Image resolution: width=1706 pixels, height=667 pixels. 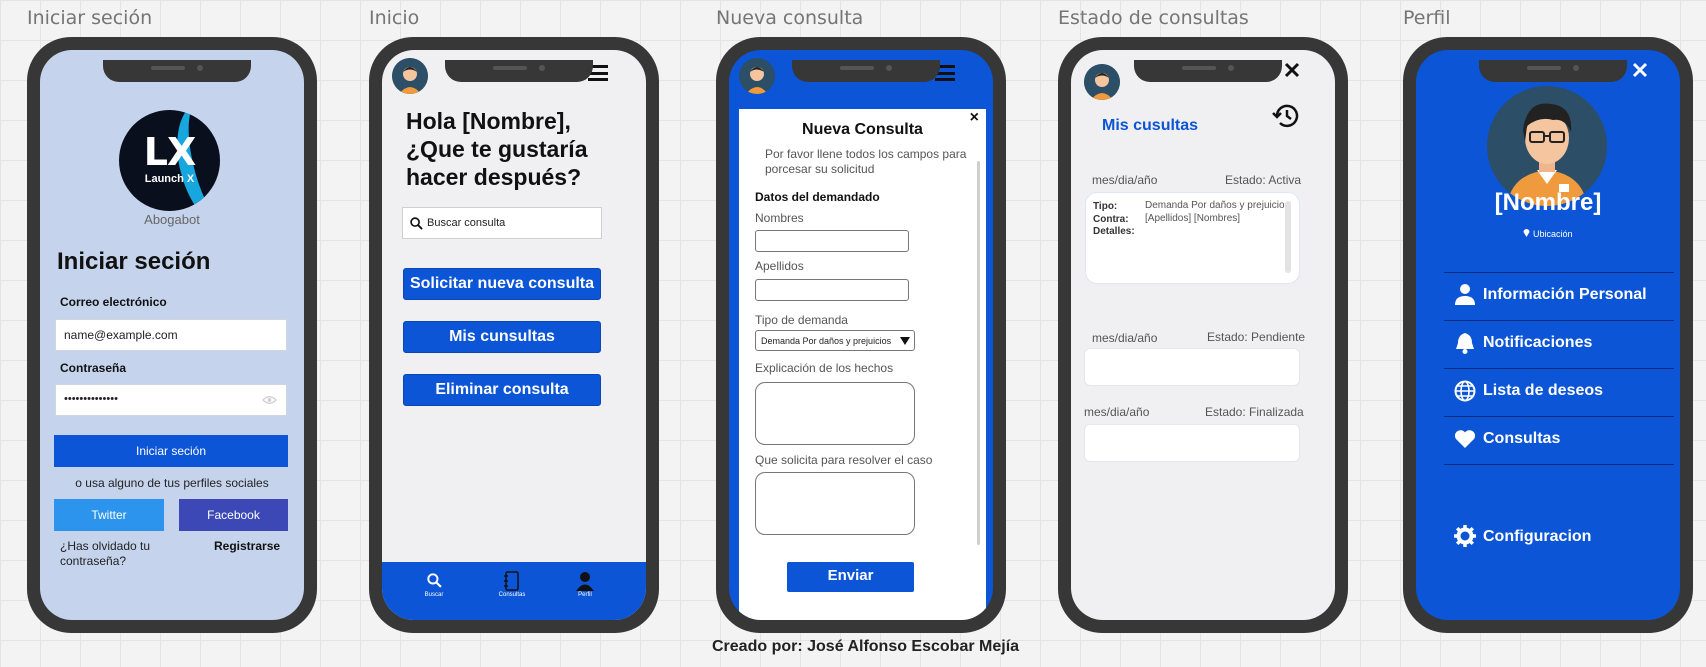 What do you see at coordinates (134, 261) in the screenshot?
I see `login-heading: Iniciar seción` at bounding box center [134, 261].